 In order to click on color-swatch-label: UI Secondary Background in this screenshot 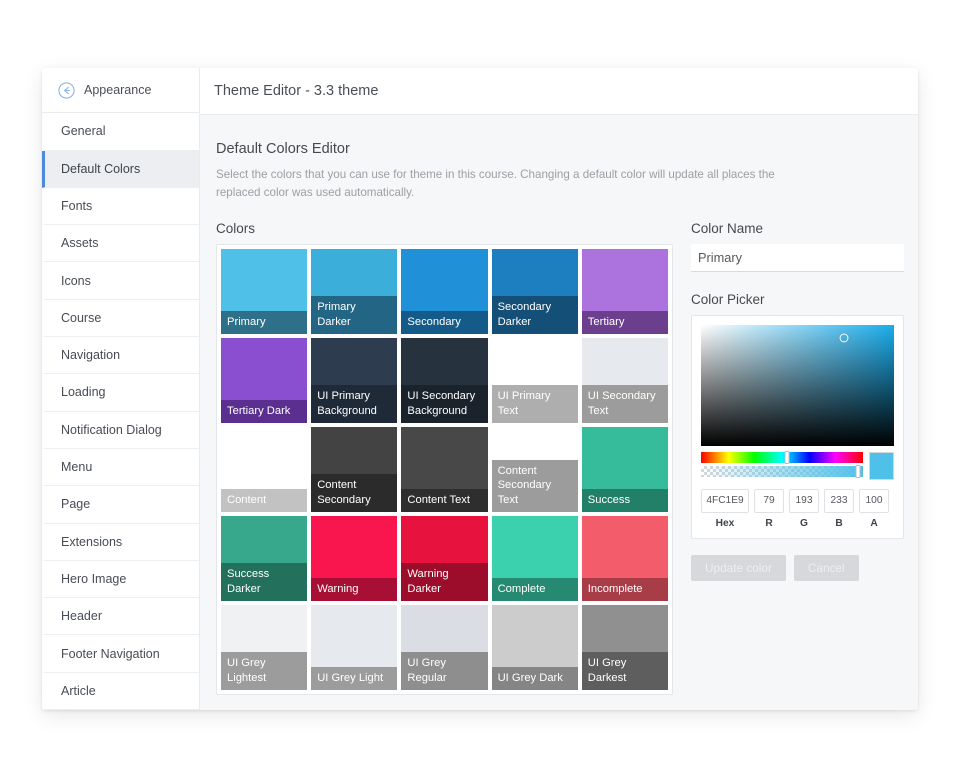, I will do `click(444, 404)`.